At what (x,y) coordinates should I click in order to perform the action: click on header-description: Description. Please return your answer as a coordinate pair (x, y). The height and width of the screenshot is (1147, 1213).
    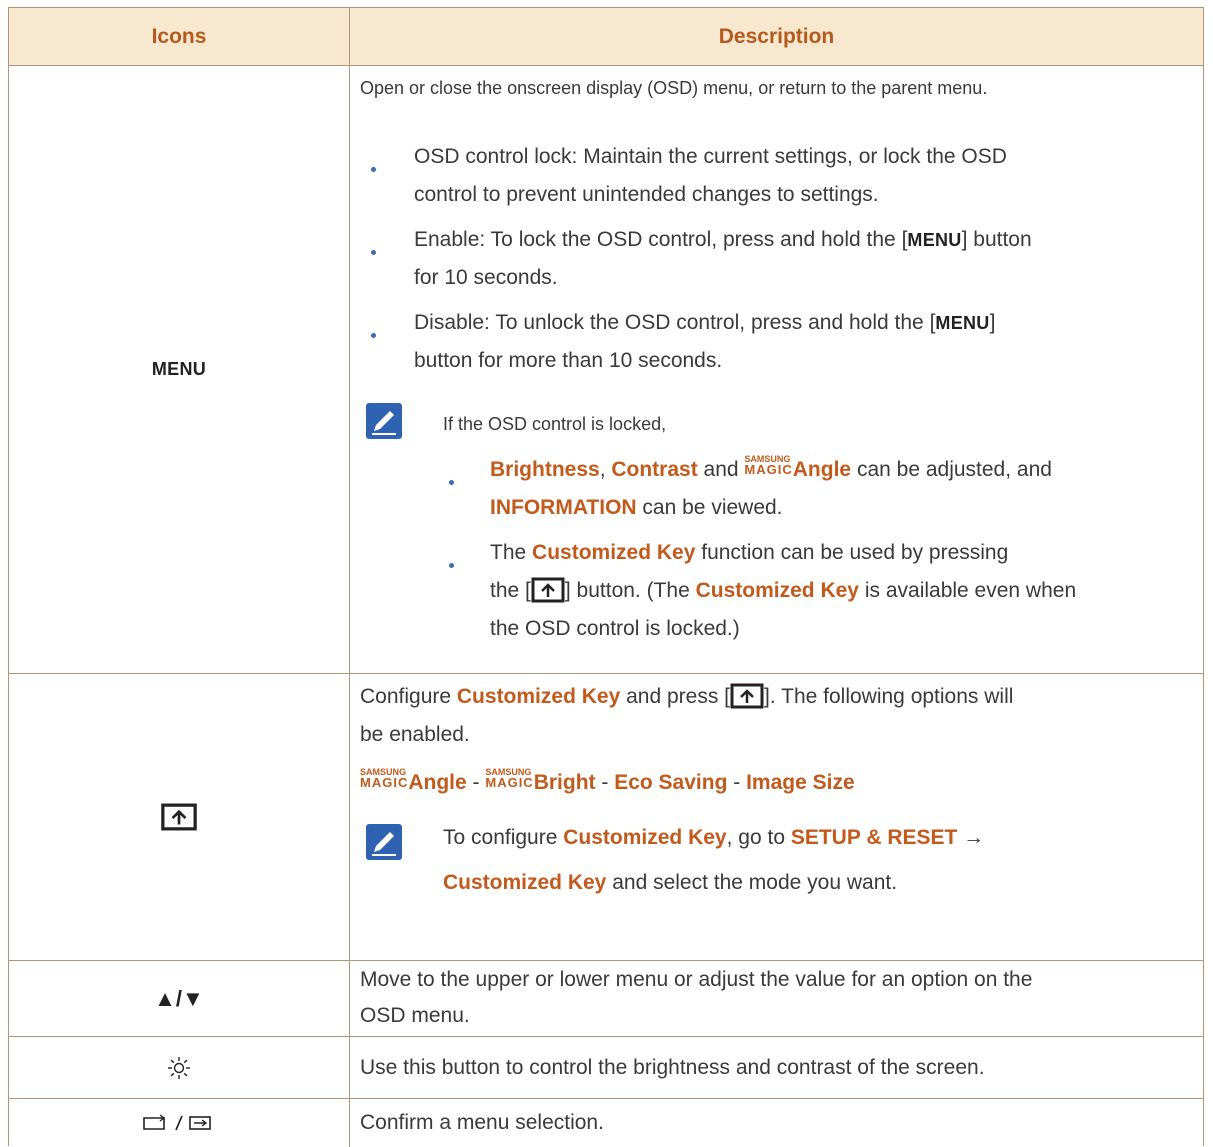
    Looking at the image, I should click on (776, 36).